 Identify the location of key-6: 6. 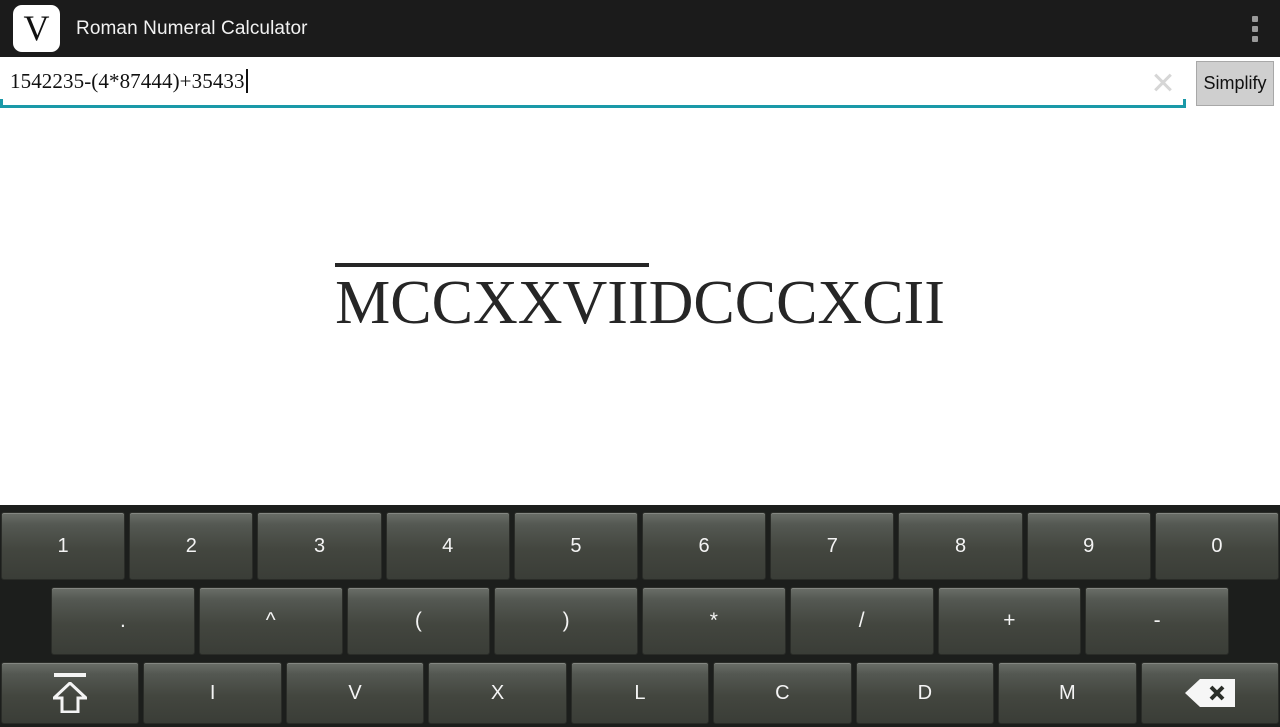
(704, 546).